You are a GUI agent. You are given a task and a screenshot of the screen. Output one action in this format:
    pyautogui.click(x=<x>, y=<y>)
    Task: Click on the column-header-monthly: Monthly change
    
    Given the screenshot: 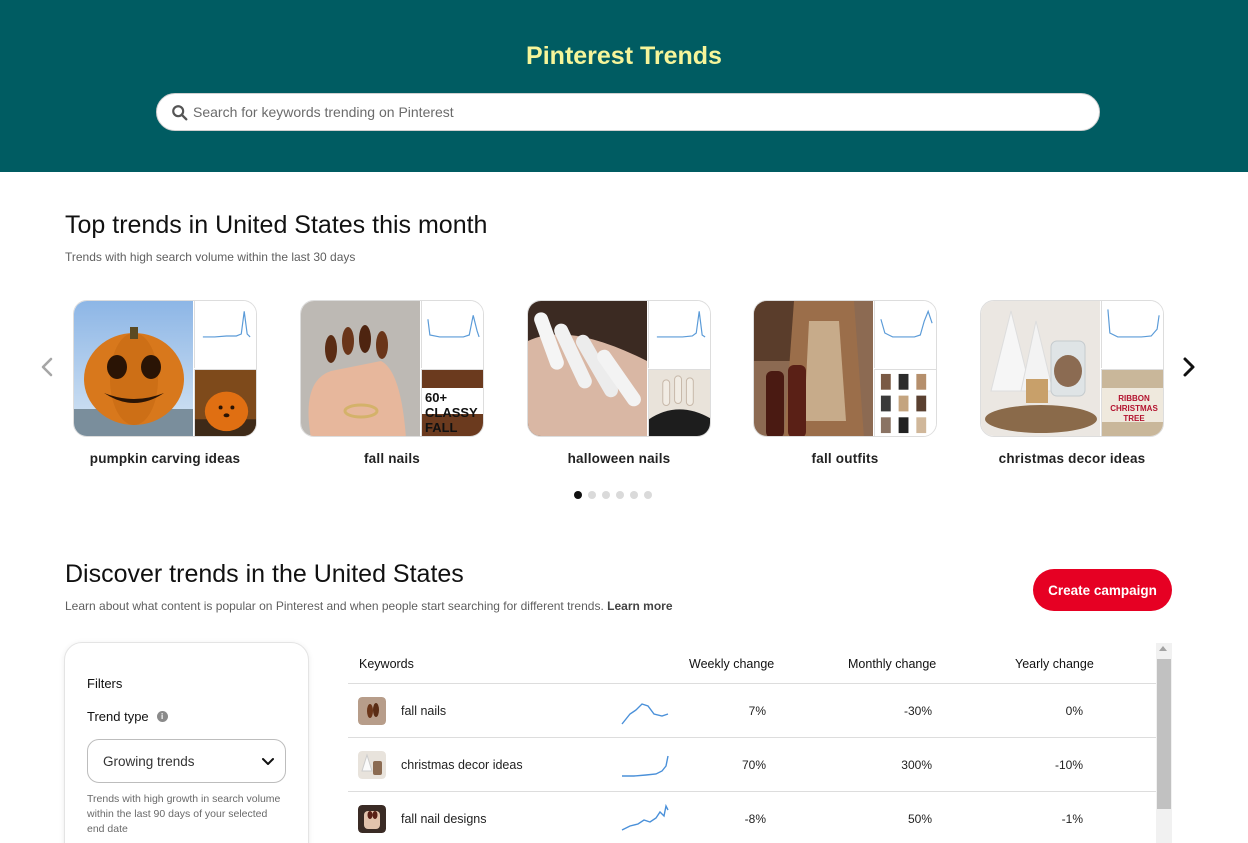 What is the action you would take?
    pyautogui.click(x=892, y=664)
    